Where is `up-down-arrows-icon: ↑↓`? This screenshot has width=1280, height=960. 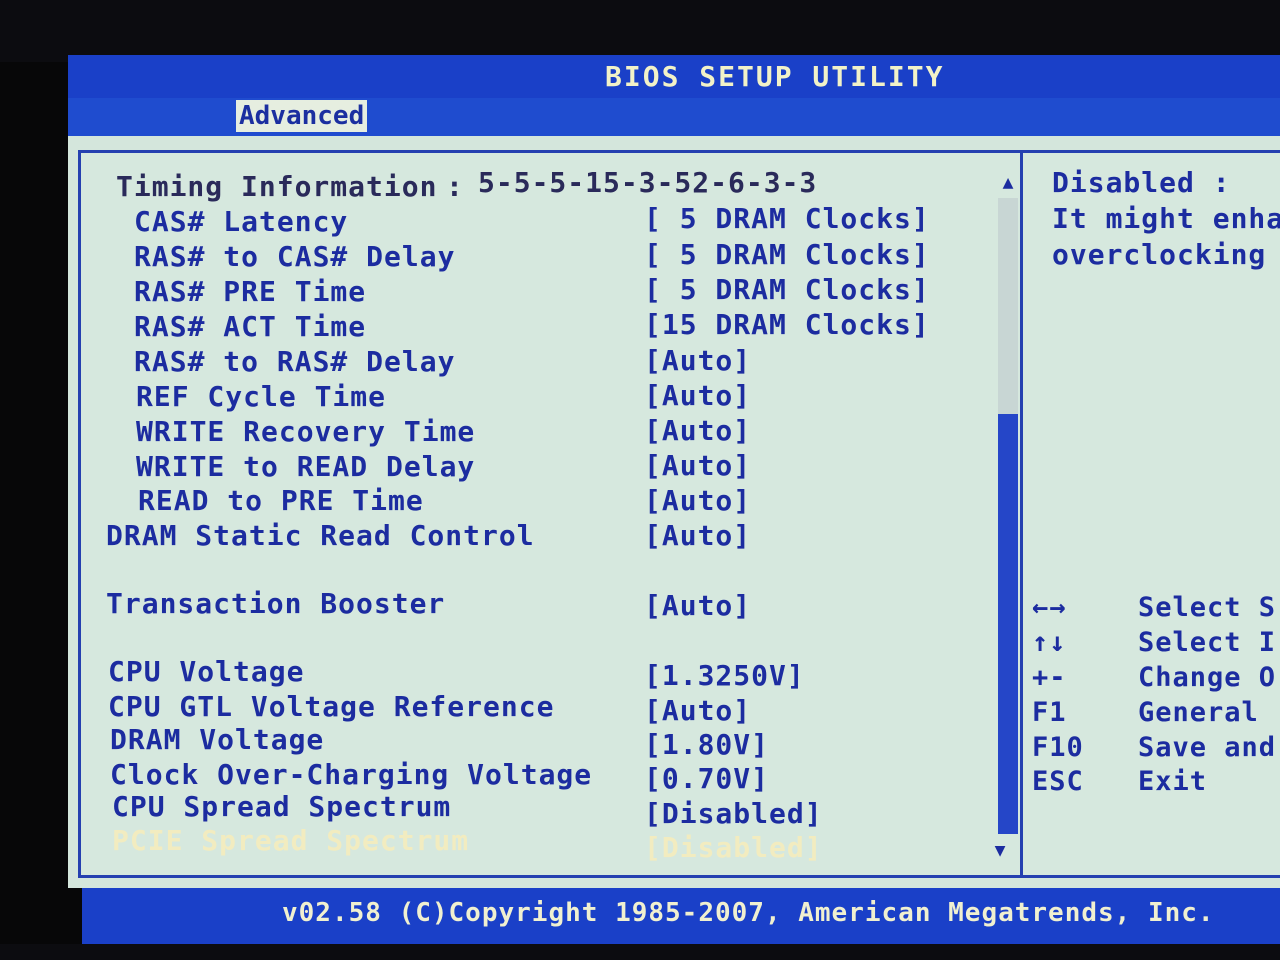
up-down-arrows-icon: ↑↓ is located at coordinates (1049, 642).